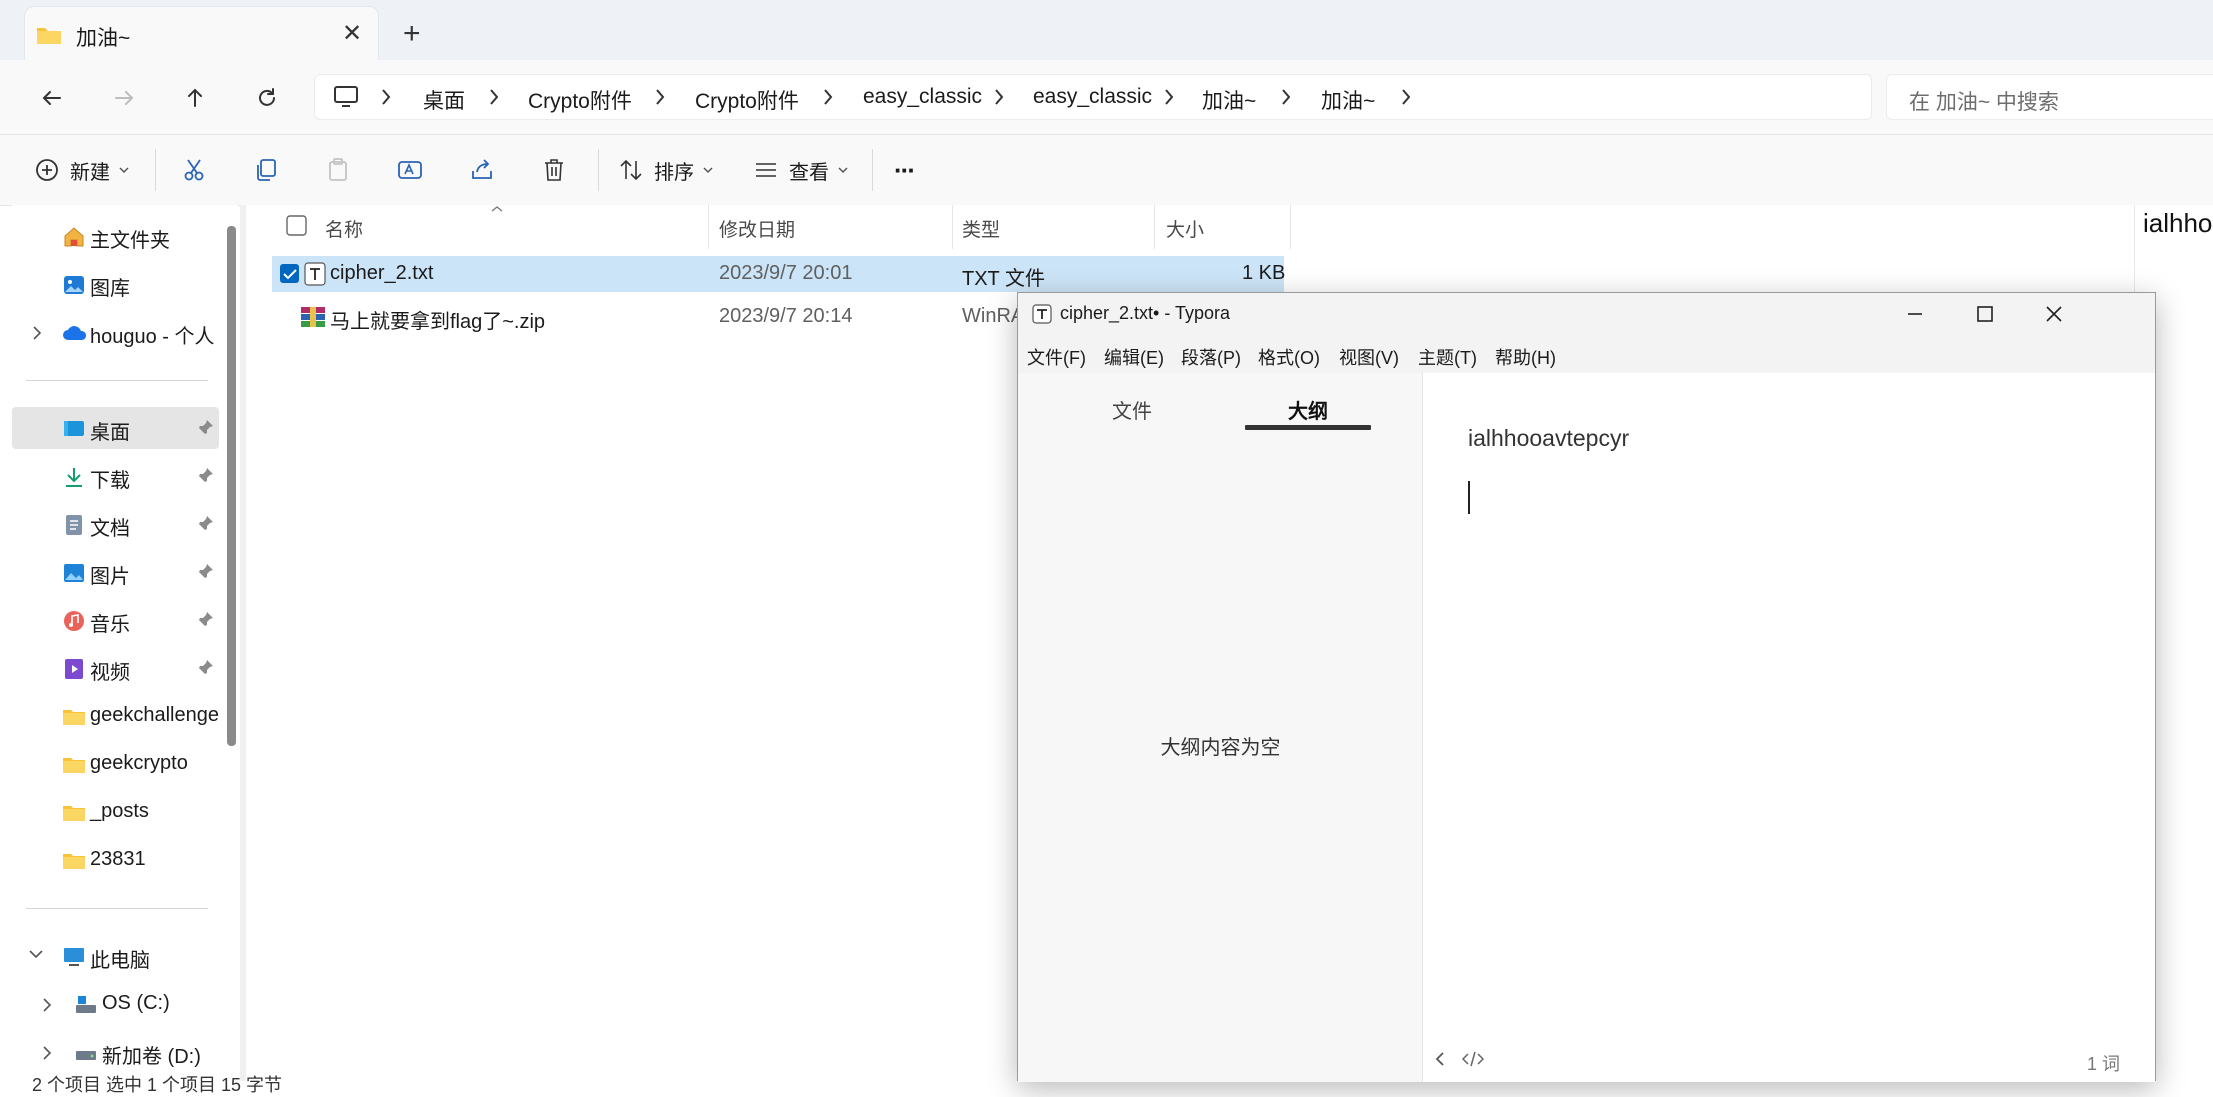 This screenshot has width=2213, height=1097. I want to click on trash-icon, so click(554, 170).